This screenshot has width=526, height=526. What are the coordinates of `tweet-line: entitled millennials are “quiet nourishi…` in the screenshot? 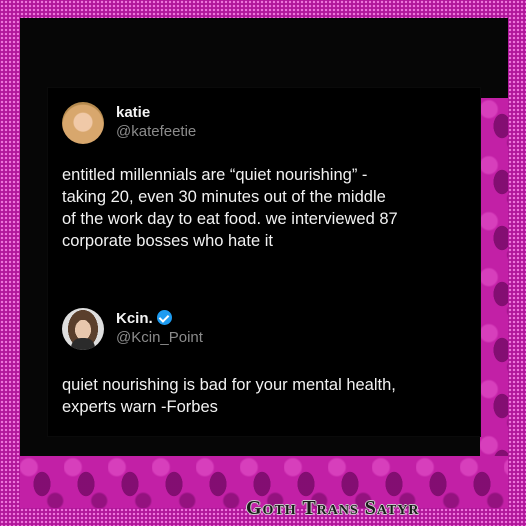 It's located at (215, 175).